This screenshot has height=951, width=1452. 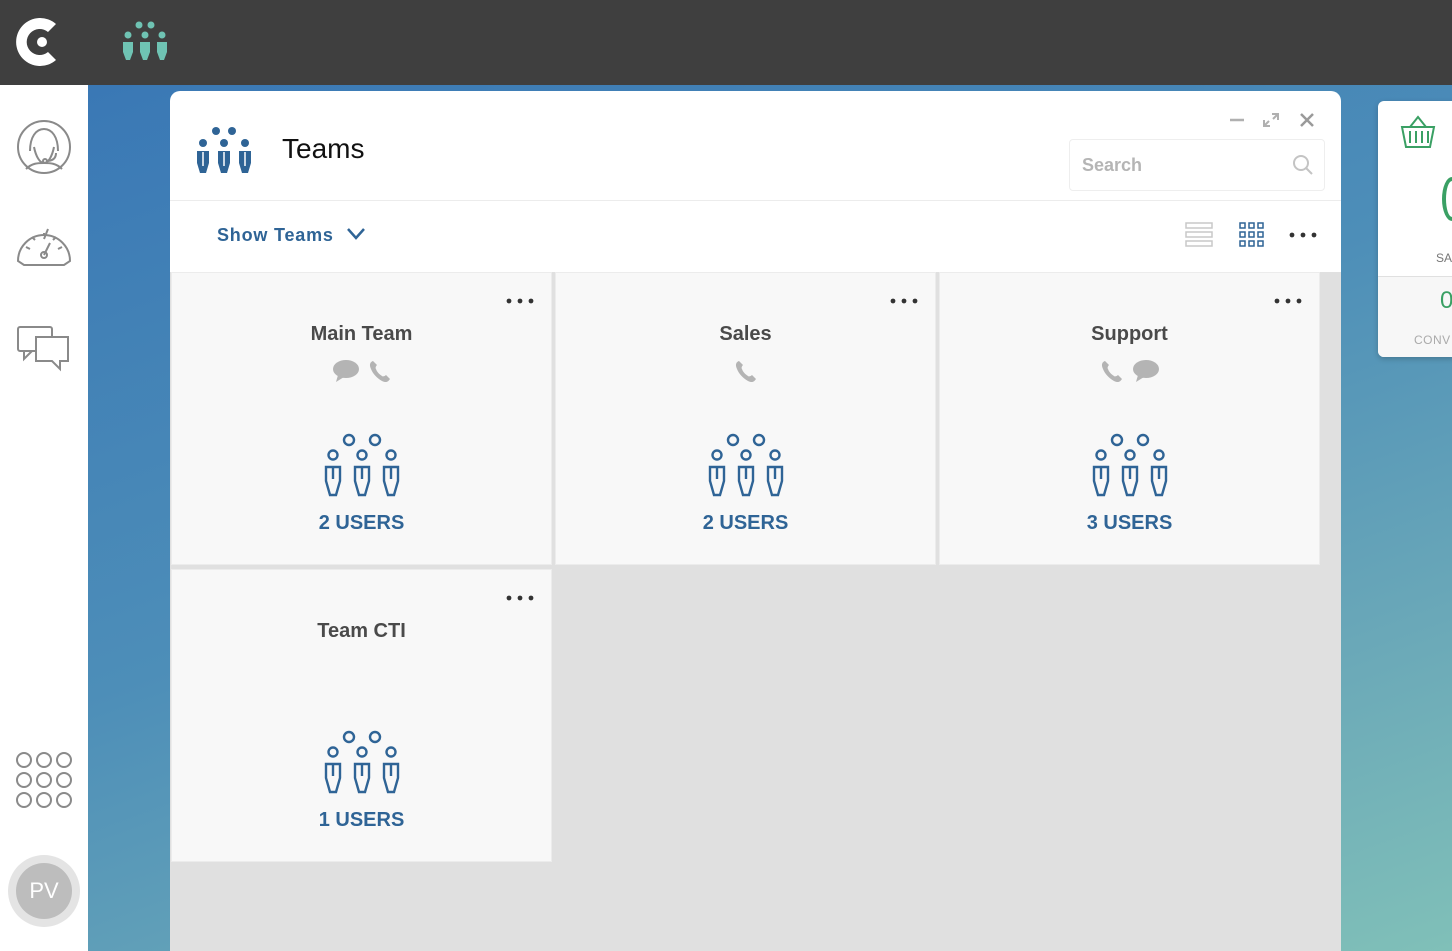 What do you see at coordinates (1432, 340) in the screenshot?
I see `widget-label-bottom: CONV` at bounding box center [1432, 340].